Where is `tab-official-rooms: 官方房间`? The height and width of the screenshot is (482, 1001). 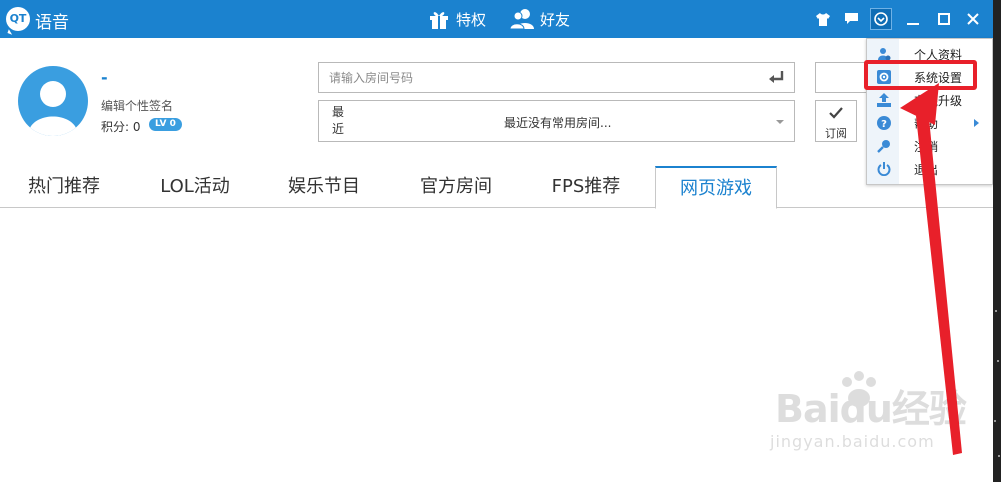 tab-official-rooms: 官方房间 is located at coordinates (456, 187).